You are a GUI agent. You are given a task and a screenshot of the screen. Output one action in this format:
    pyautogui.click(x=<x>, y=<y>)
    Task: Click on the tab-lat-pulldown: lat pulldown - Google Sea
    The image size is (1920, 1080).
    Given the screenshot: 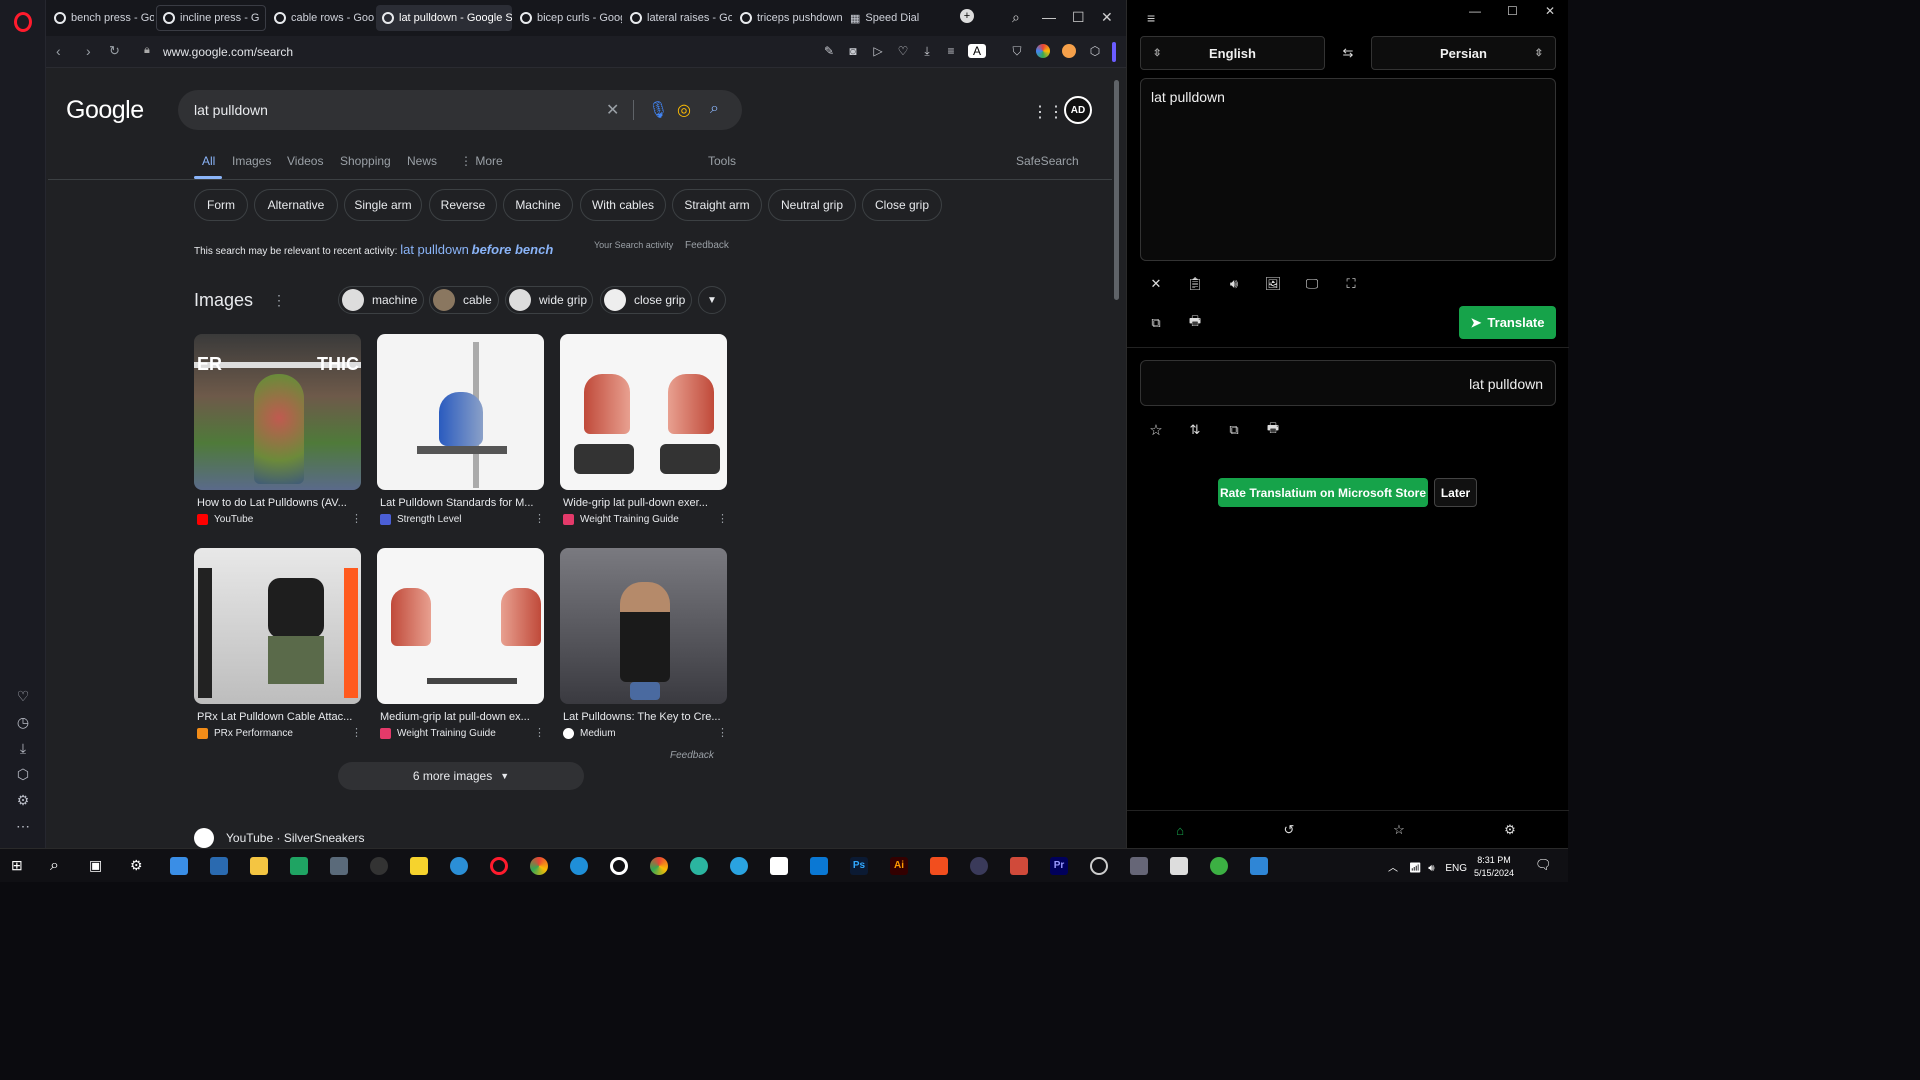 What is the action you would take?
    pyautogui.click(x=444, y=18)
    